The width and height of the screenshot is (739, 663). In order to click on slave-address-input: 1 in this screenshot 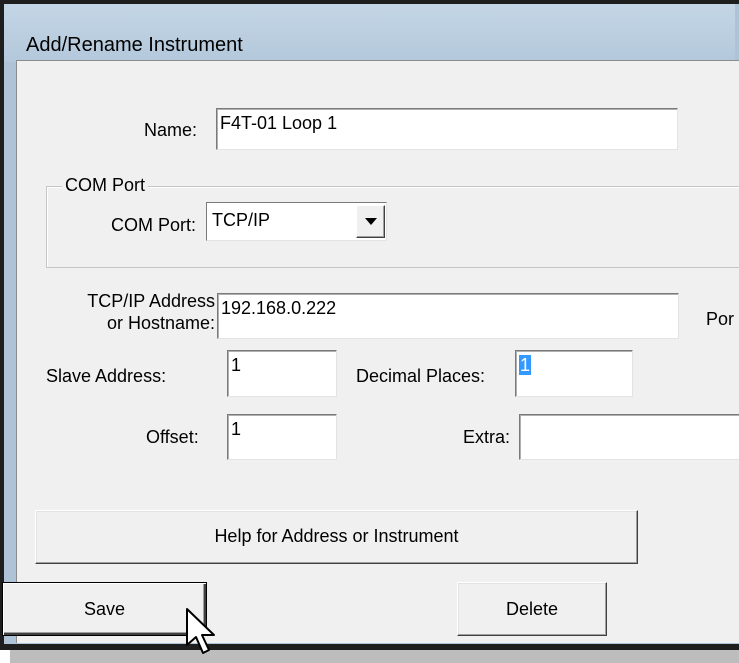, I will do `click(282, 373)`.